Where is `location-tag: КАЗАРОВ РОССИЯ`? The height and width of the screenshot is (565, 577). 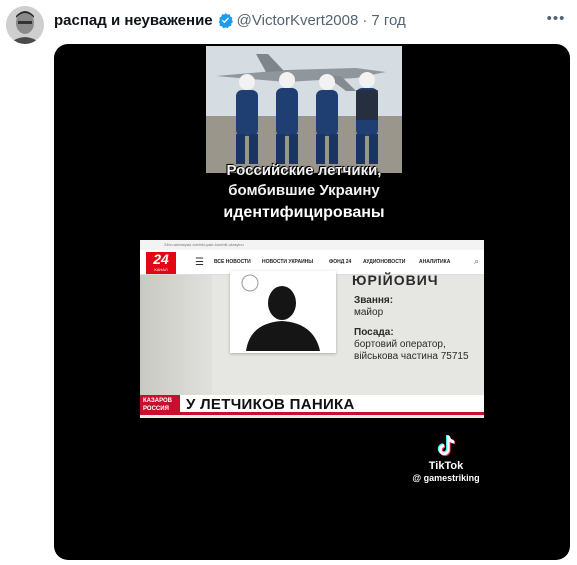 location-tag: КАЗАРОВ РОССИЯ is located at coordinates (160, 405).